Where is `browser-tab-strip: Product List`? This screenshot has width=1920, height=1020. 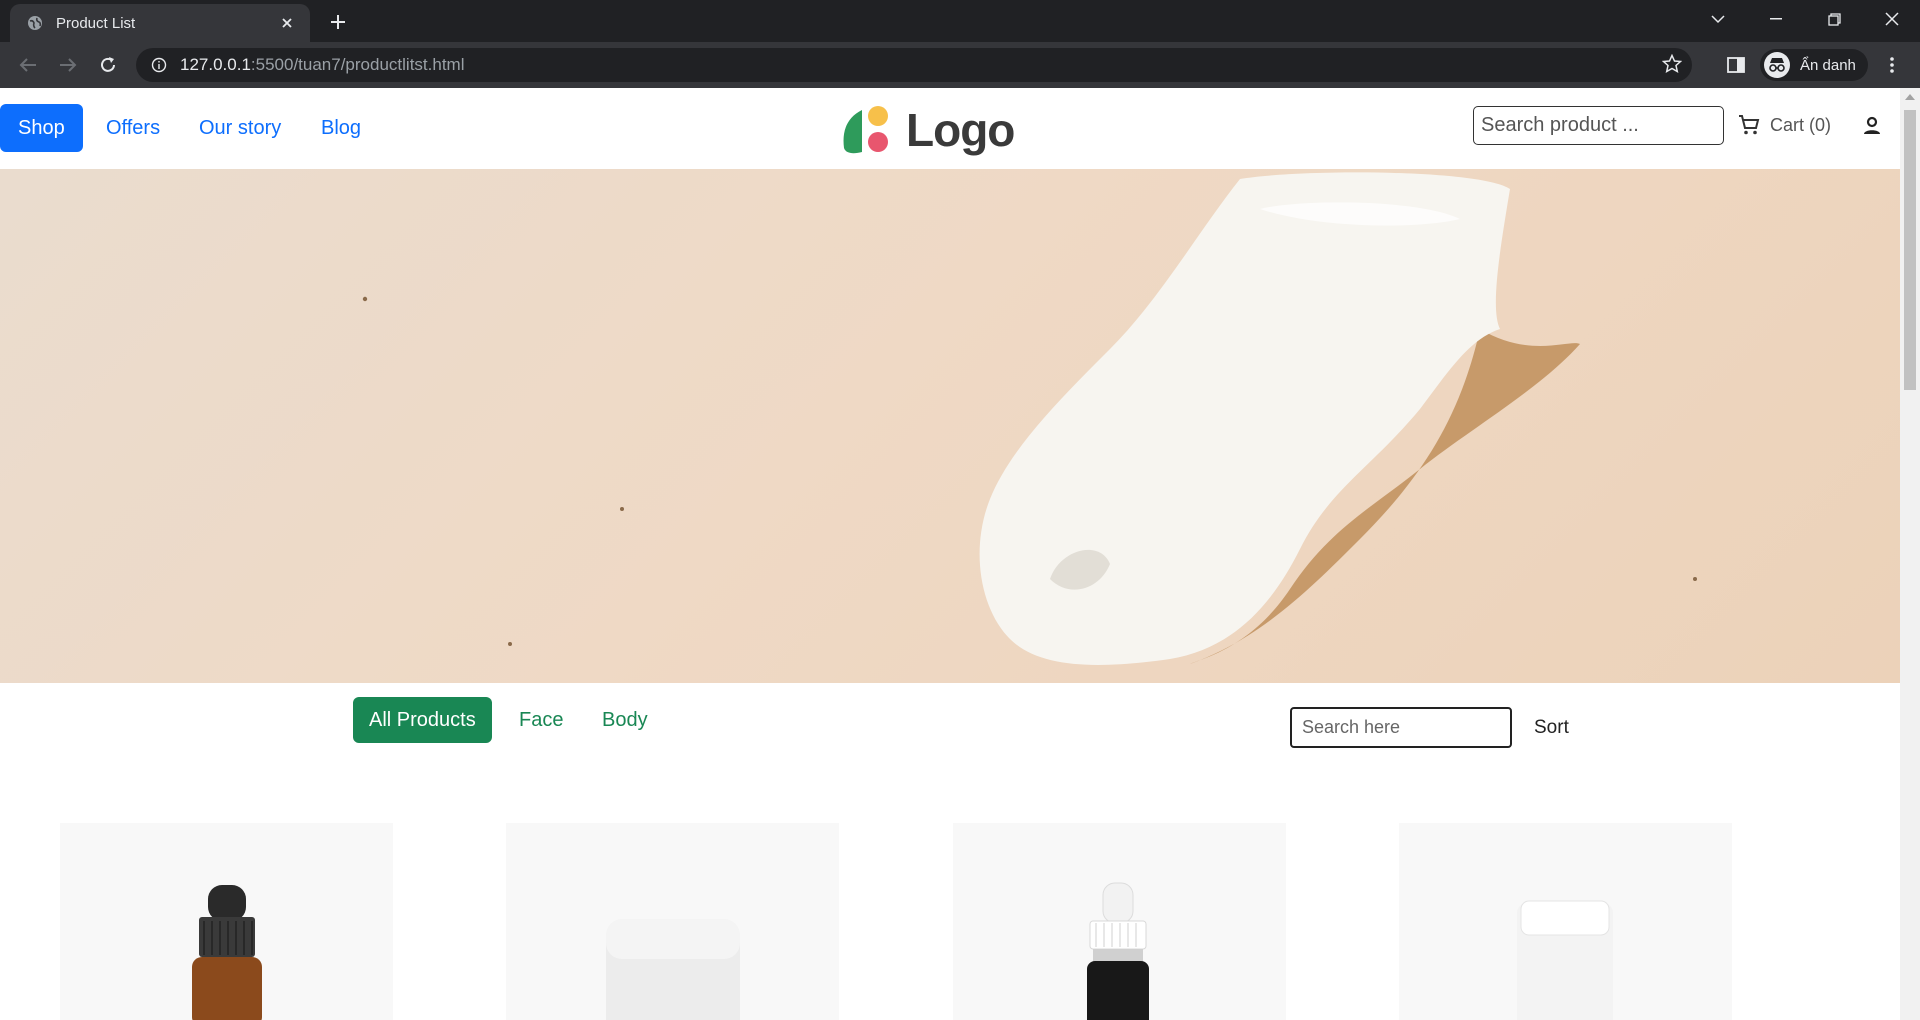 browser-tab-strip: Product List is located at coordinates (960, 21).